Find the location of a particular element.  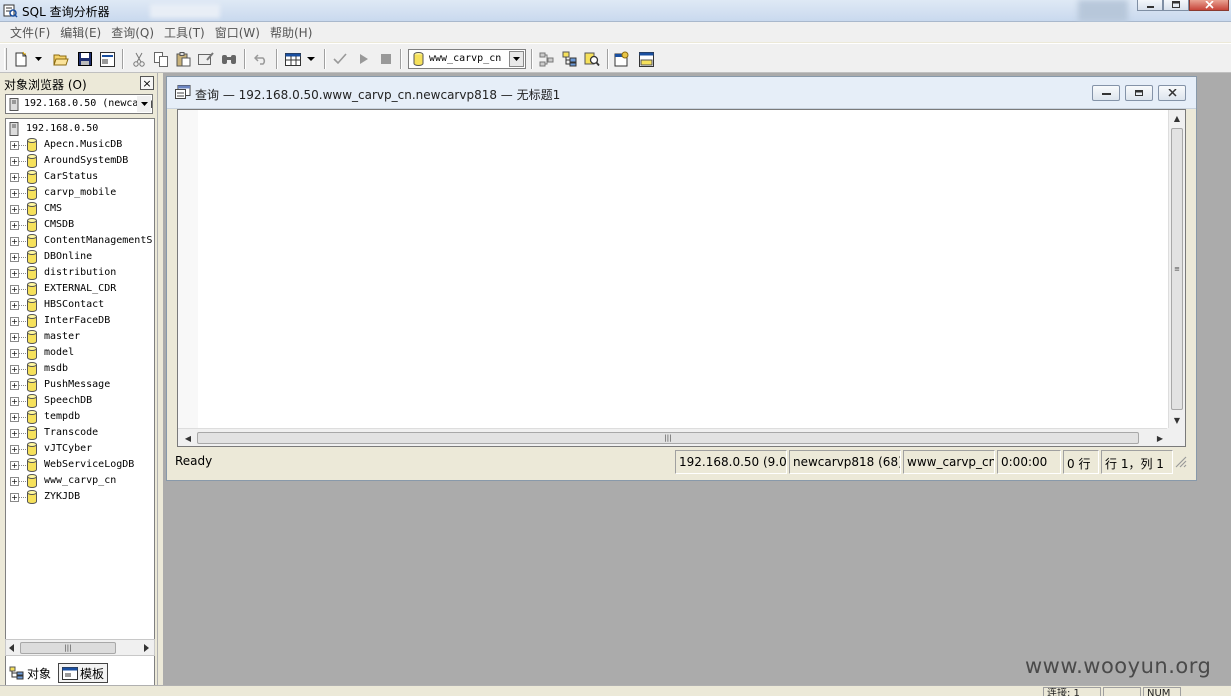

tree-item-database: + HBSContact is located at coordinates (80, 305).